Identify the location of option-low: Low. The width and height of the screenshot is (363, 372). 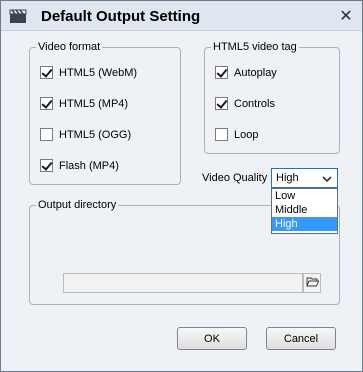
(304, 196).